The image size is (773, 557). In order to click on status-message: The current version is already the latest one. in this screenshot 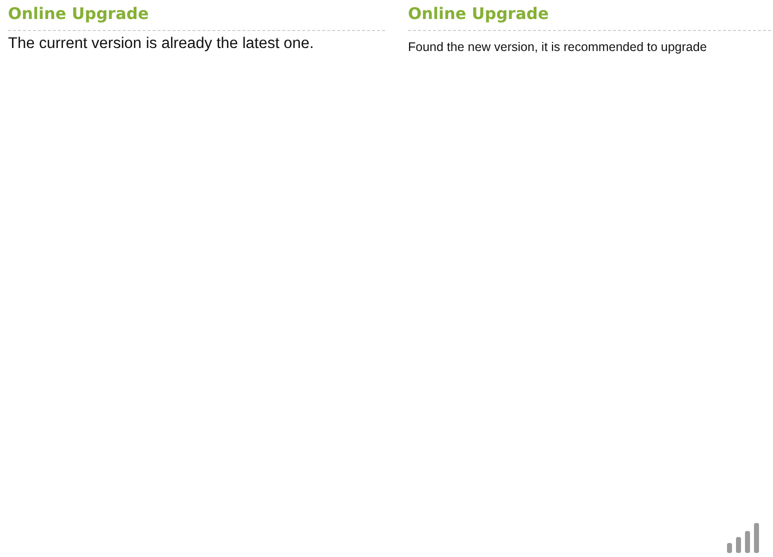, I will do `click(161, 43)`.